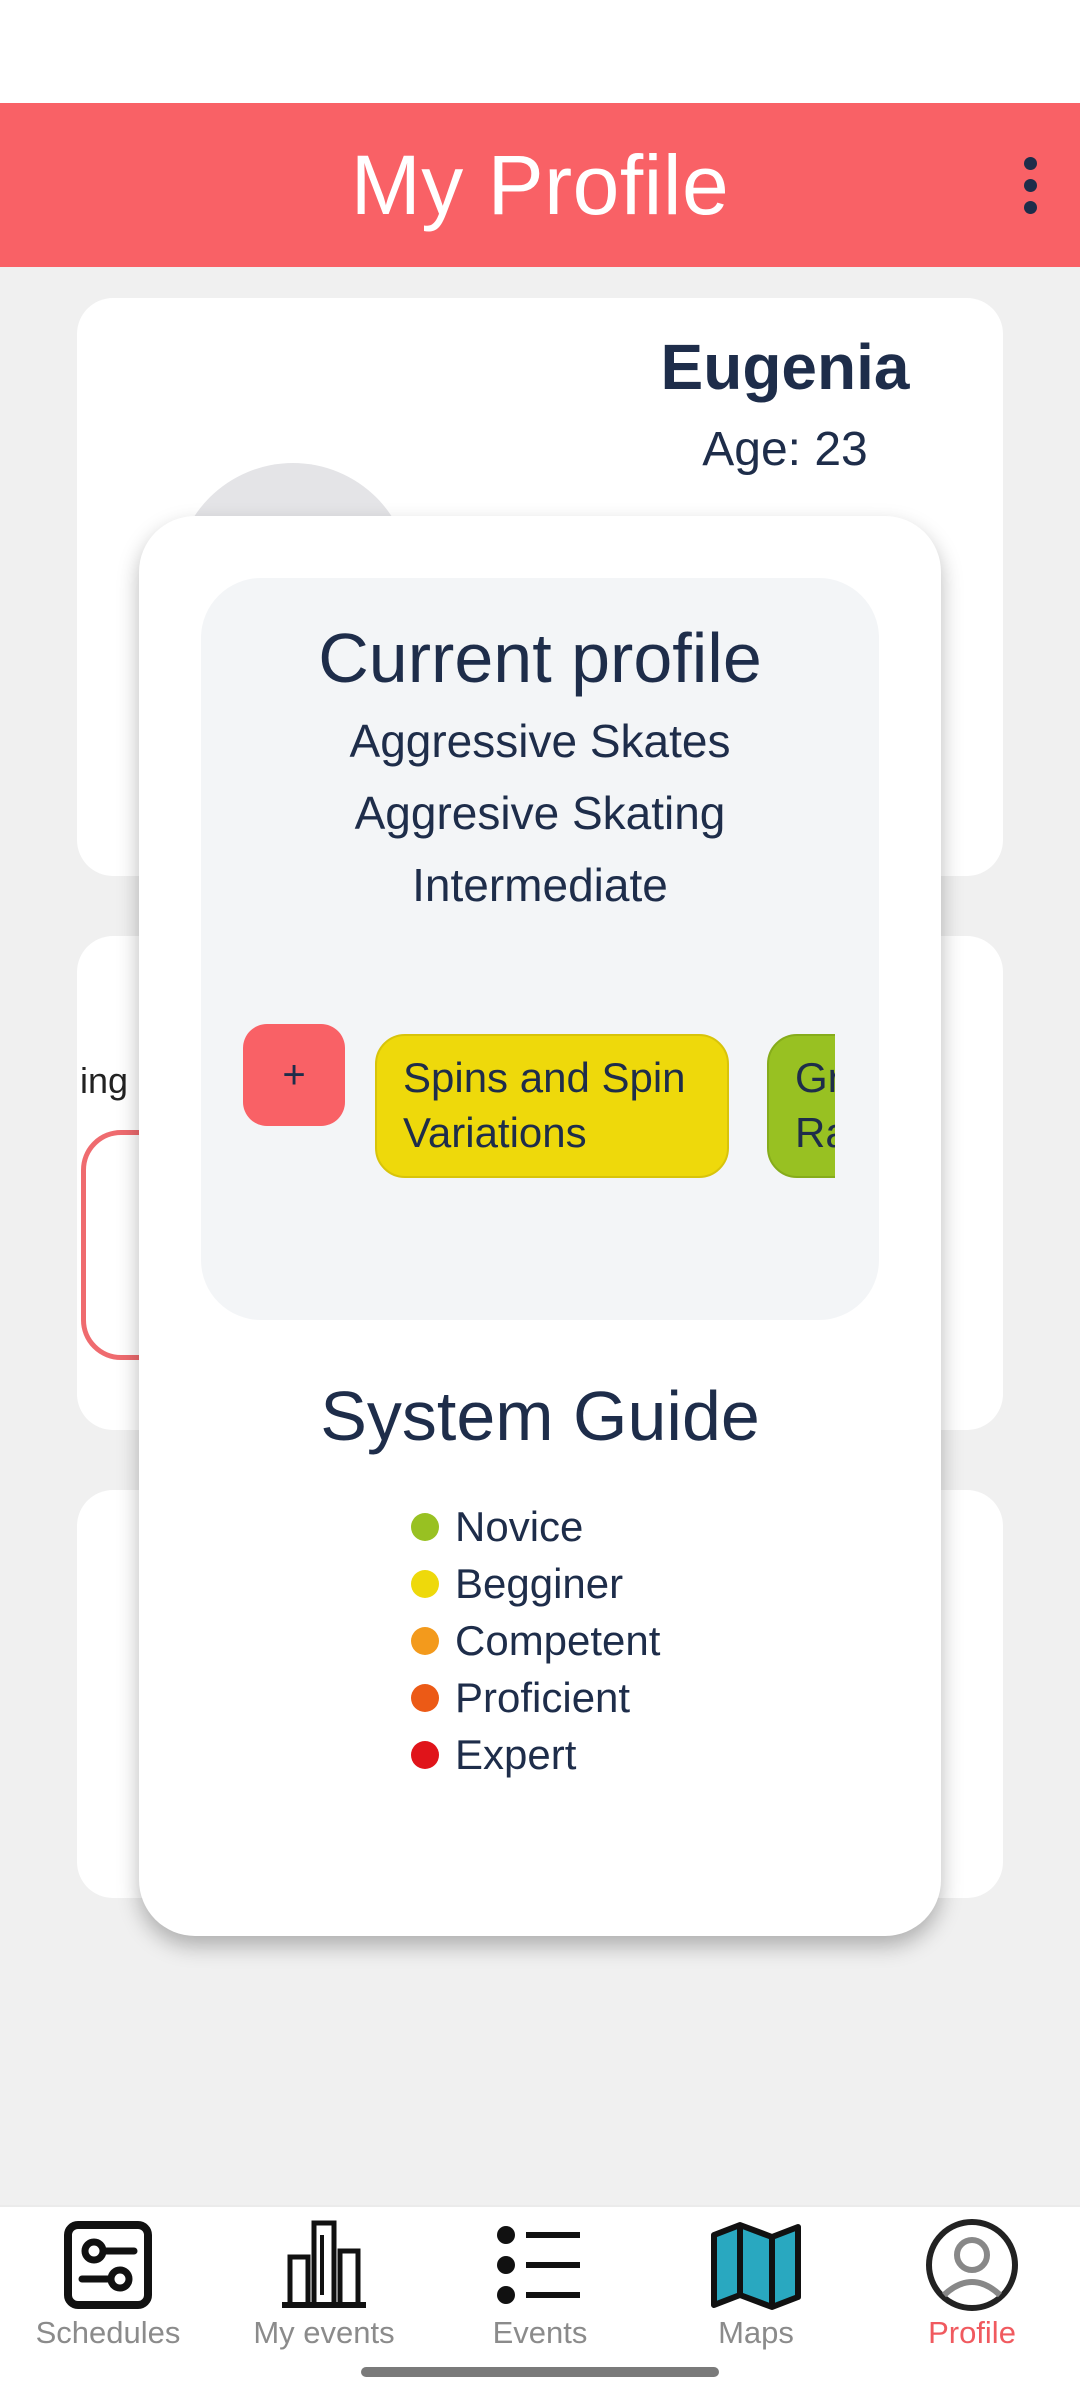 This screenshot has height=2400, width=1080. What do you see at coordinates (519, 1526) in the screenshot?
I see `legend-label: Novice` at bounding box center [519, 1526].